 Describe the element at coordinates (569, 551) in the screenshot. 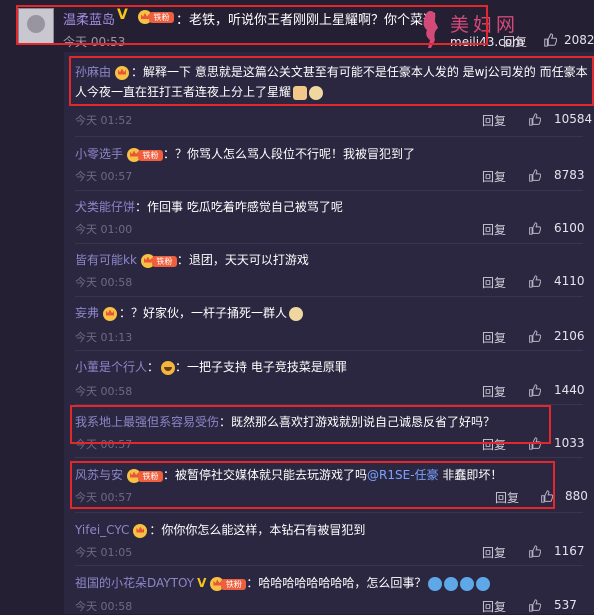

I see `like-count: 1167` at that location.